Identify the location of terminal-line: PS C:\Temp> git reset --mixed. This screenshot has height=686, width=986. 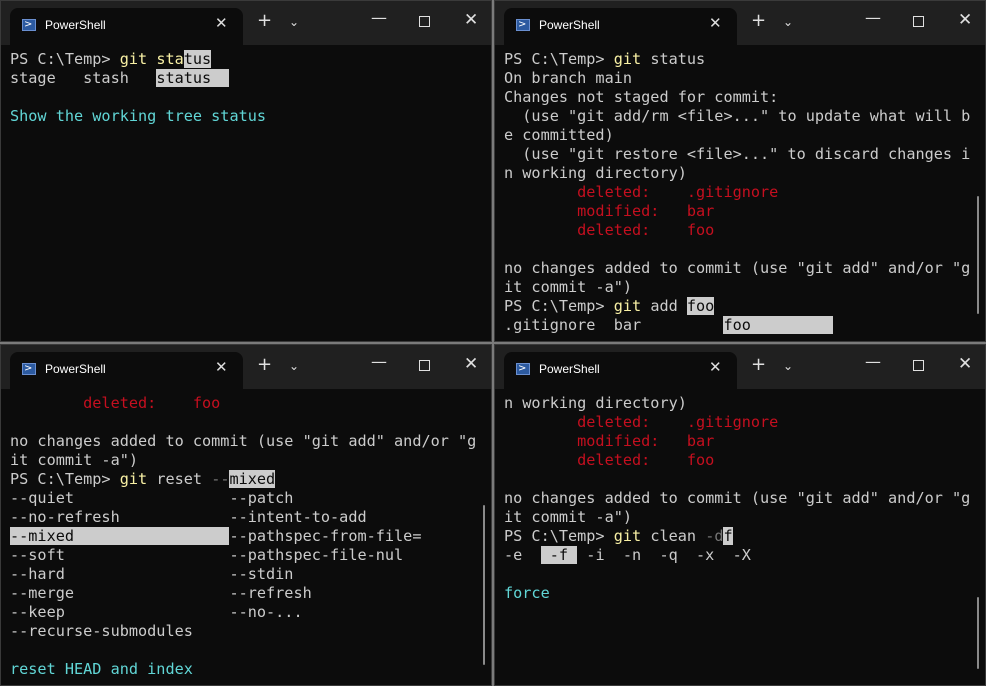
(250, 479).